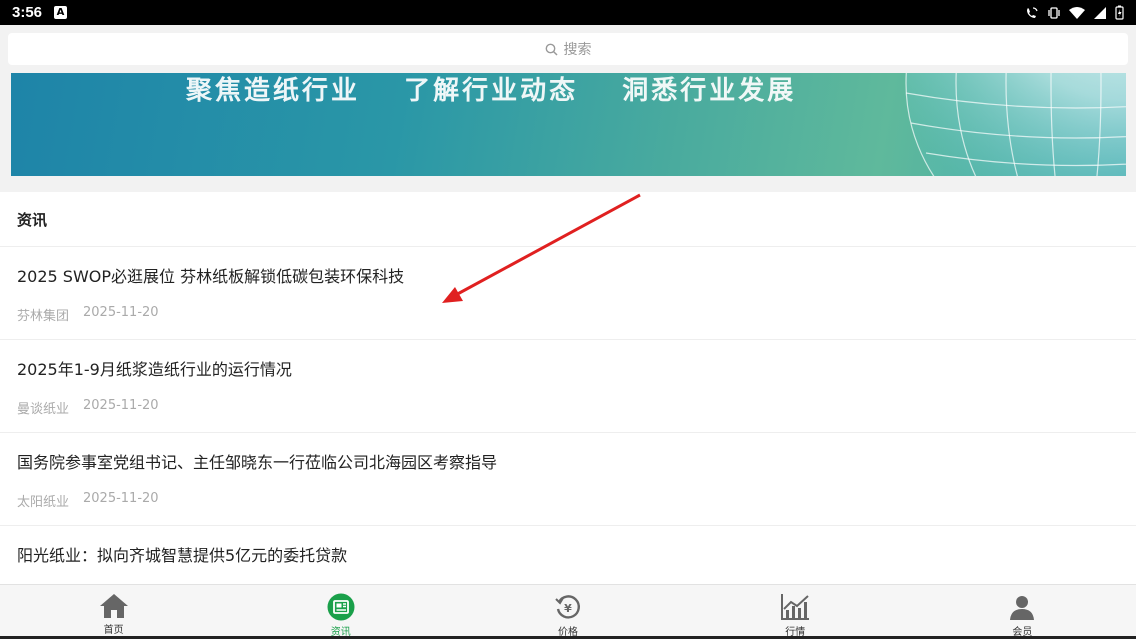 The width and height of the screenshot is (1136, 639). Describe the element at coordinates (577, 50) in the screenshot. I see `search-placeholder: 搜索` at that location.